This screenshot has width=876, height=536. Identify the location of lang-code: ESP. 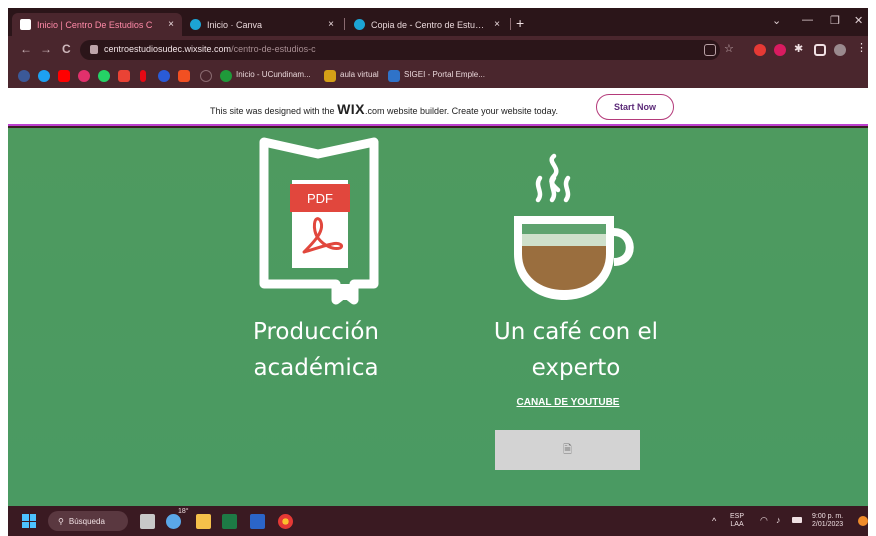
(737, 516).